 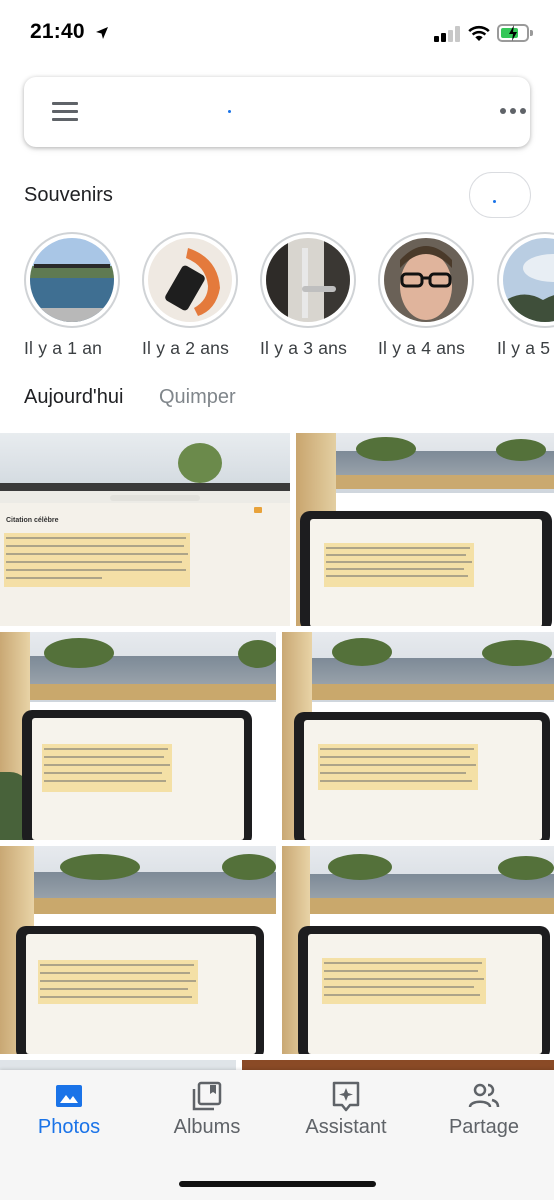 I want to click on memory-label: Il y a 5, so click(x=524, y=348).